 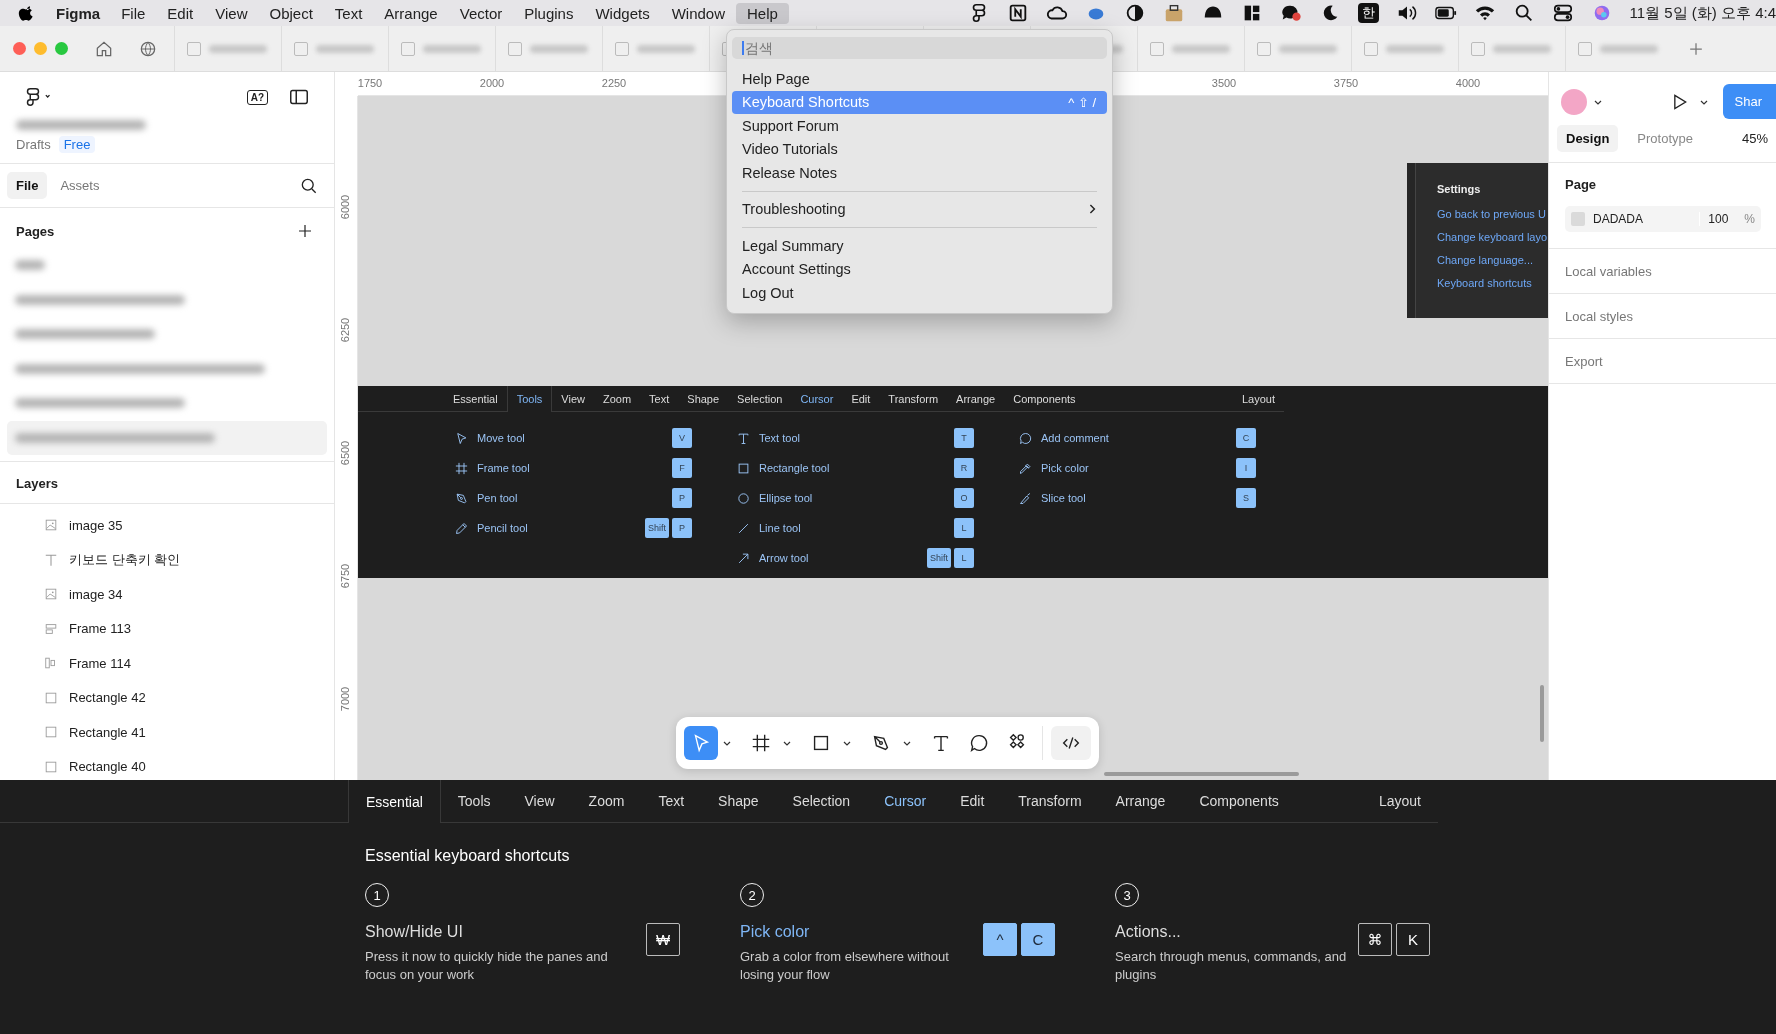 What do you see at coordinates (78, 13) in the screenshot?
I see `app-menu: Figma` at bounding box center [78, 13].